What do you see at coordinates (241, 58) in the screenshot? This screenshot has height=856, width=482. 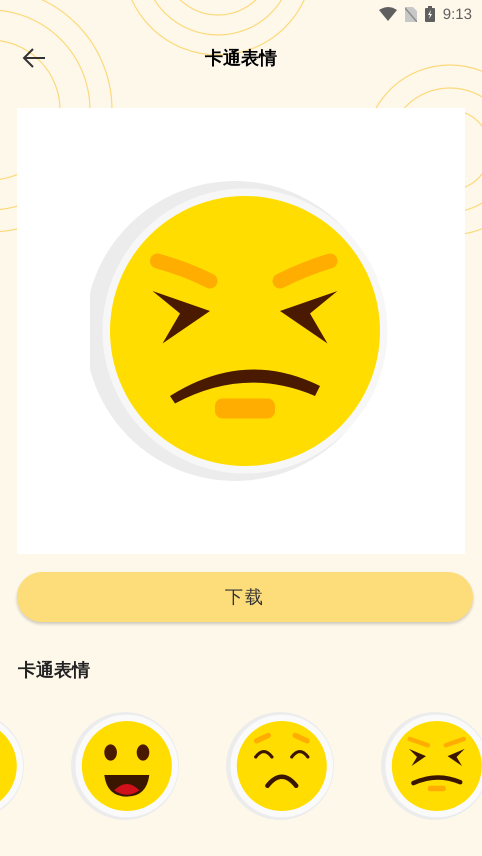 I see `page-title: 卡通表情` at bounding box center [241, 58].